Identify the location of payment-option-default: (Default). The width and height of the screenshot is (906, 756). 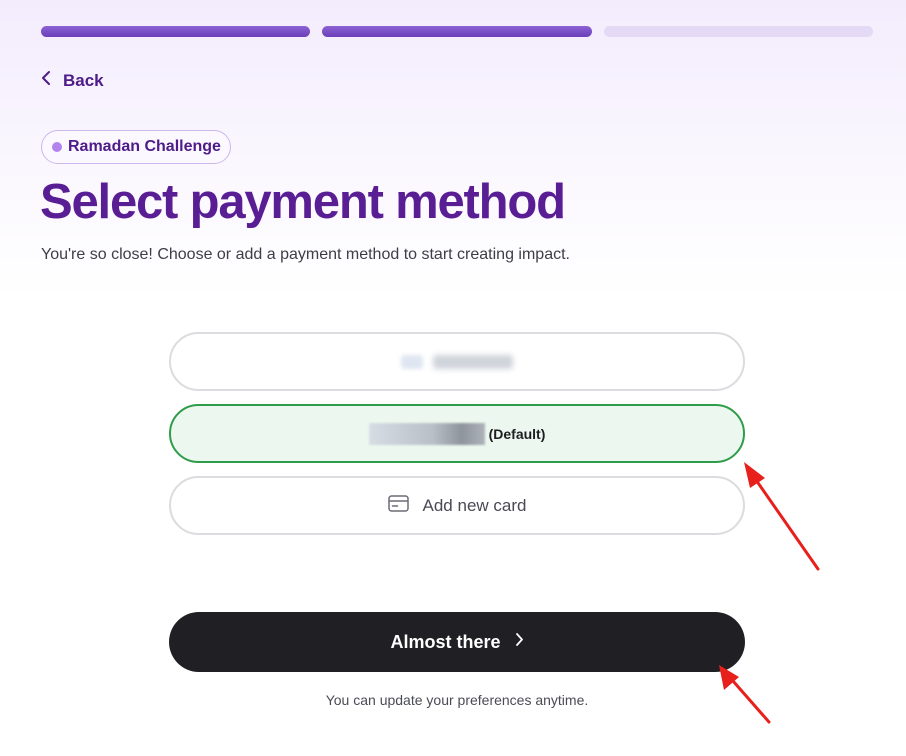
(457, 433).